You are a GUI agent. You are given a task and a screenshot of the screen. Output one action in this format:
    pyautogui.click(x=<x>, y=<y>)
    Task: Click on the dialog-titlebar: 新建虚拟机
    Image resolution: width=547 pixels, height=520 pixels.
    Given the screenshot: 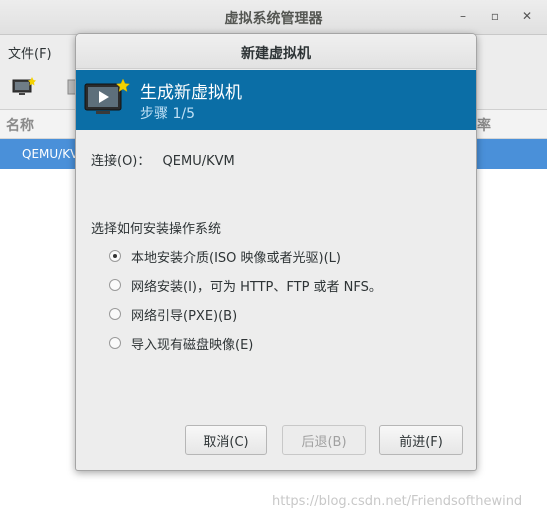 What is the action you would take?
    pyautogui.click(x=276, y=51)
    